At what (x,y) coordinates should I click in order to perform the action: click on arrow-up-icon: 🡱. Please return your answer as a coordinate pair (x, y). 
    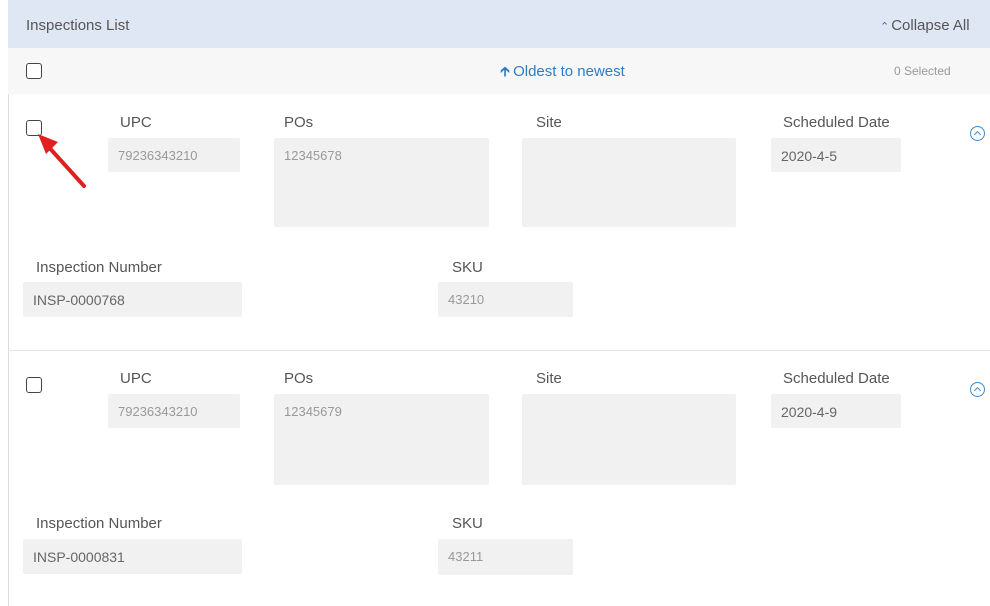
    Looking at the image, I should click on (505, 71).